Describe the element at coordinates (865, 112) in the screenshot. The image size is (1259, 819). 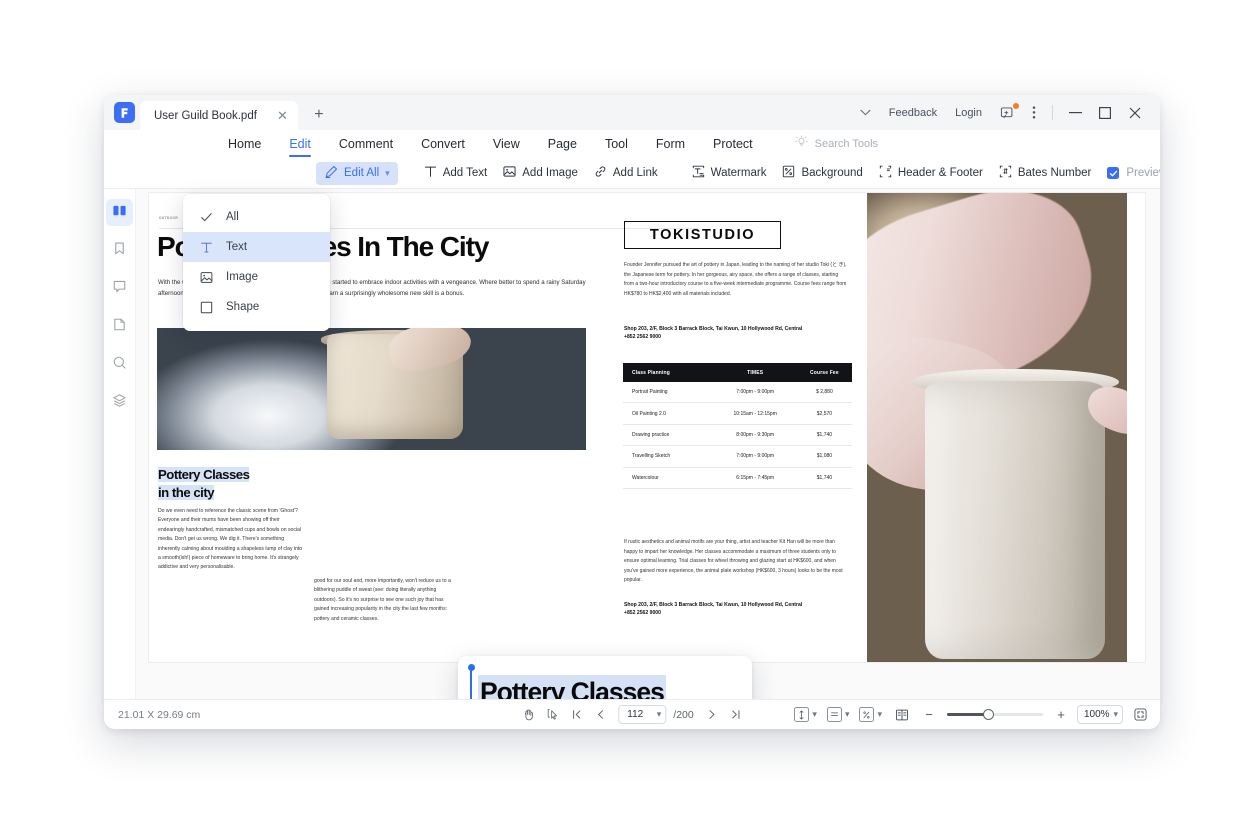
I see `titlebar-chevron-down-icon` at that location.